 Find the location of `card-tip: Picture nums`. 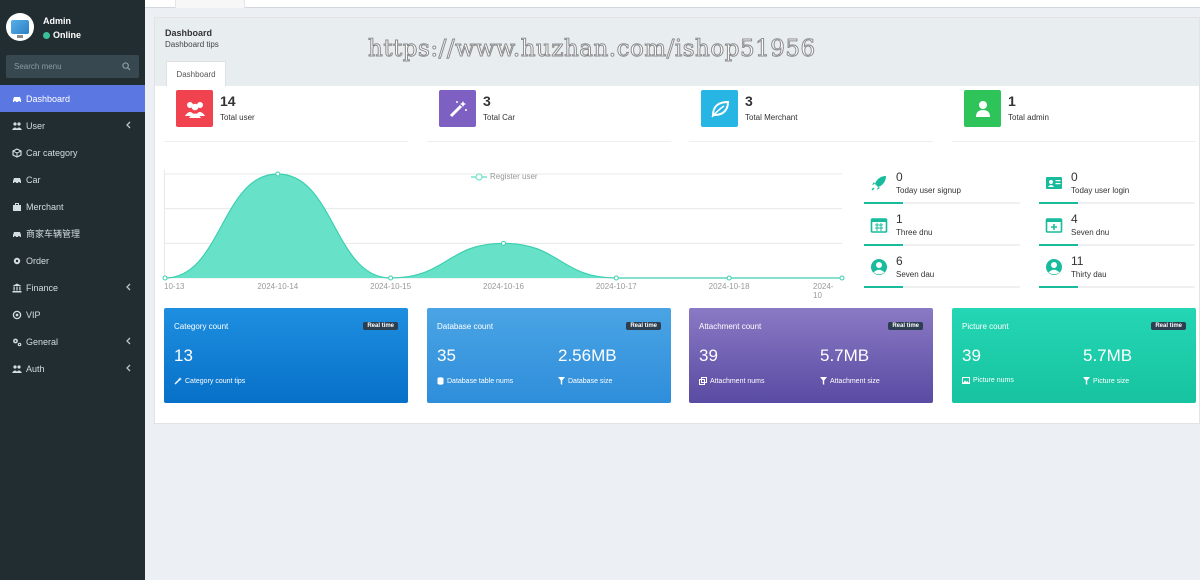

card-tip: Picture nums is located at coordinates (988, 380).